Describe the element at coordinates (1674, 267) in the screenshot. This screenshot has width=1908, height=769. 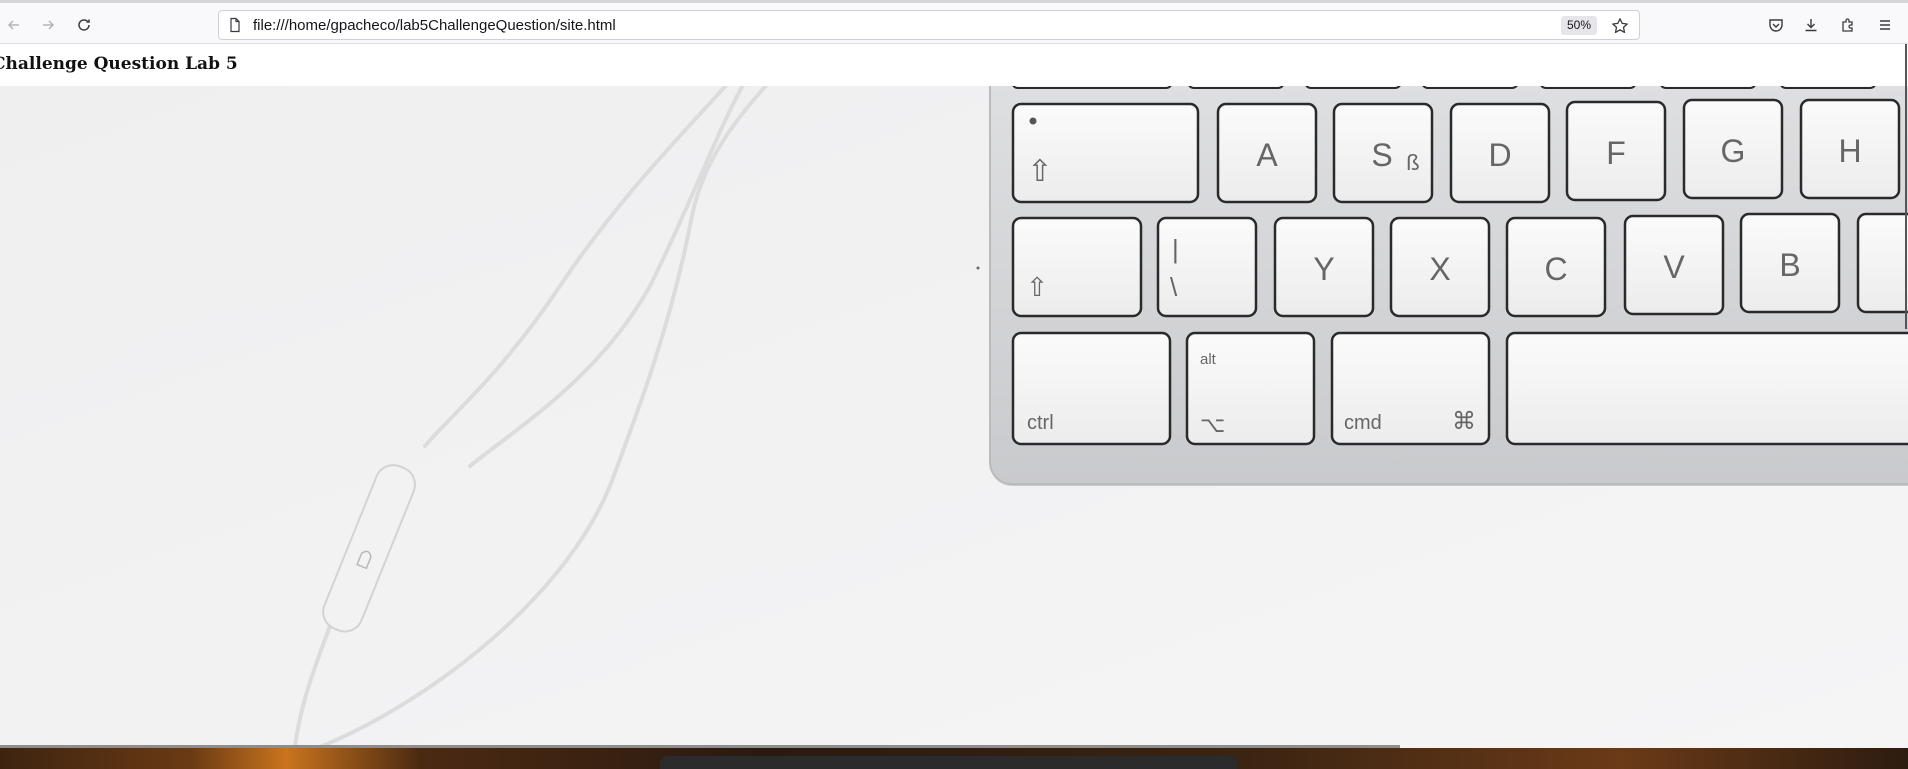
I see `key-v-label: V` at that location.